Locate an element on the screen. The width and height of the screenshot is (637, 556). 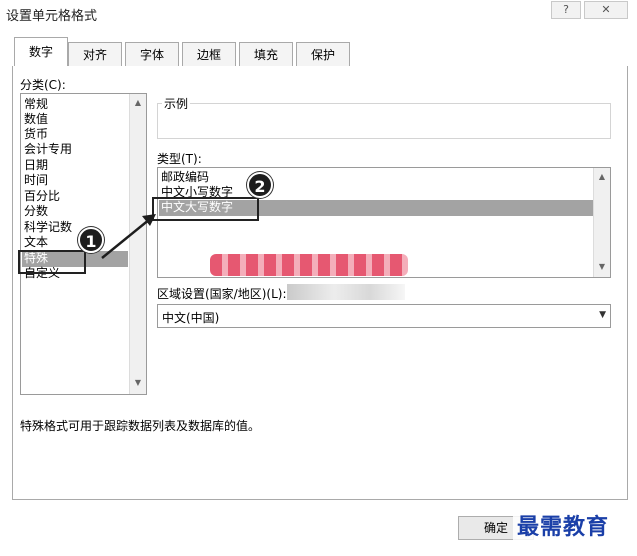
callout-badge-1: 1 is located at coordinates (91, 240).